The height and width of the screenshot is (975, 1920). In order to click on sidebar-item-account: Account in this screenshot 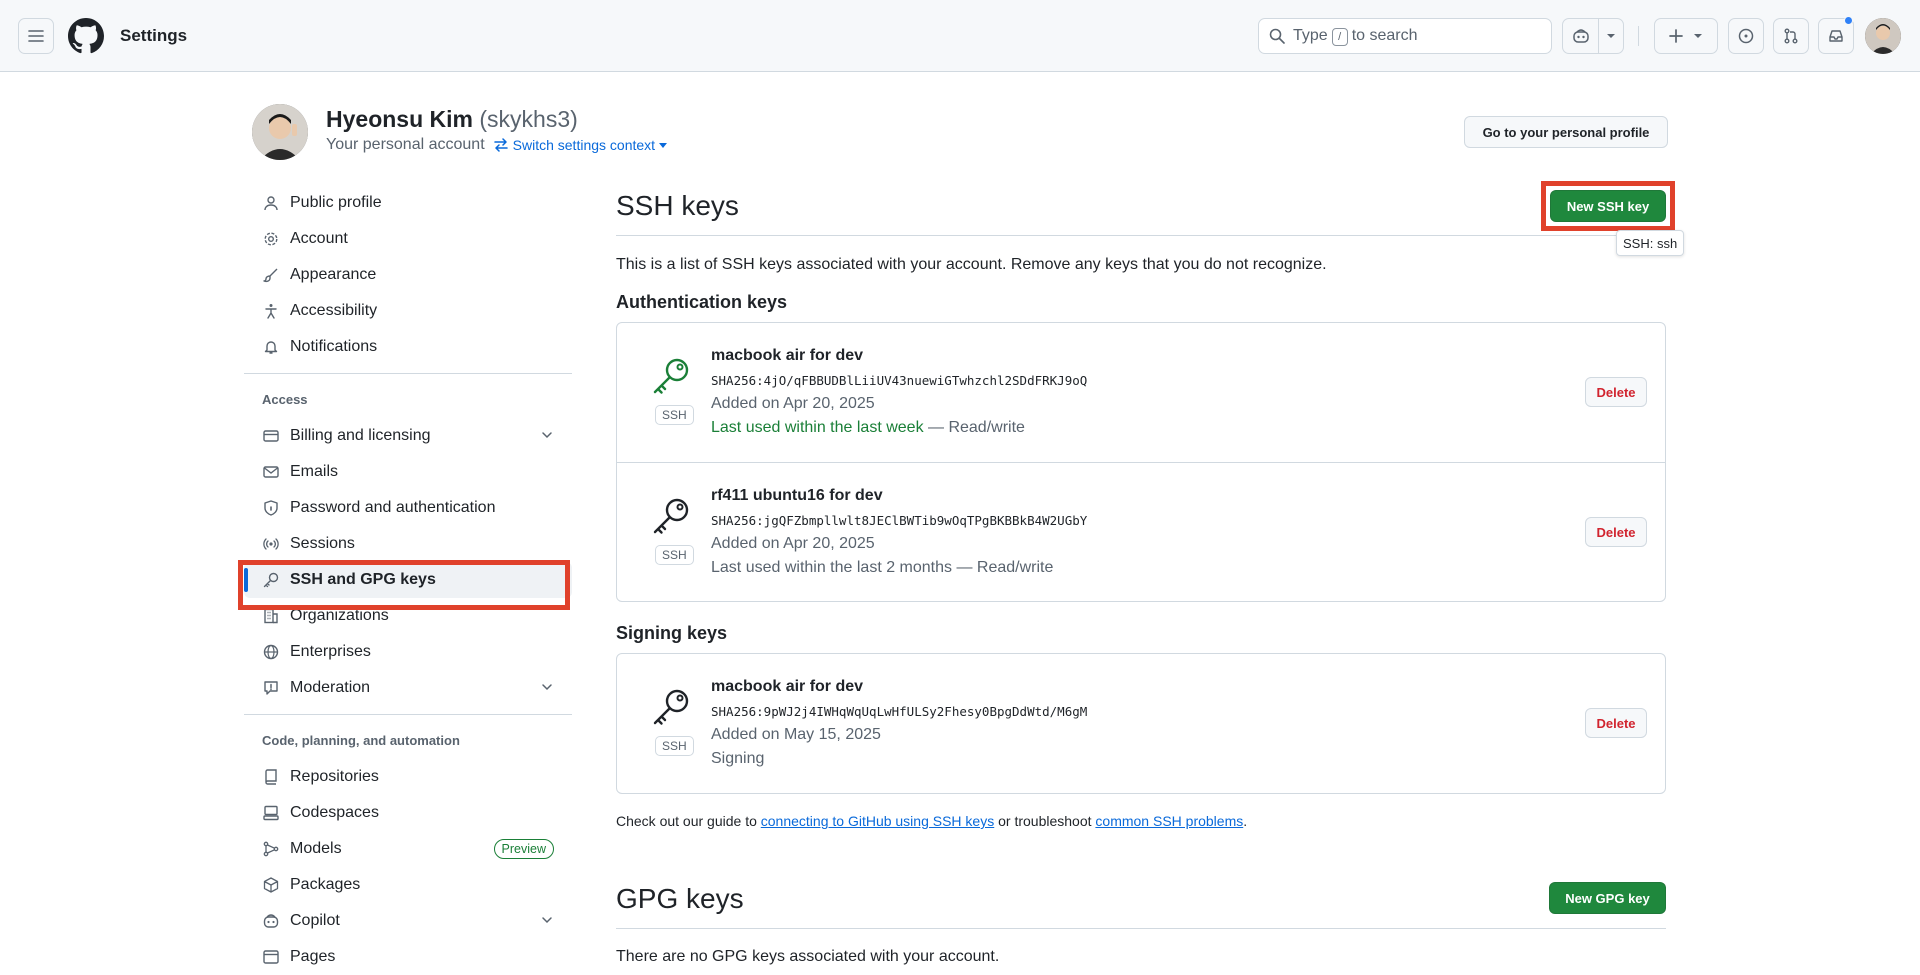, I will do `click(408, 239)`.